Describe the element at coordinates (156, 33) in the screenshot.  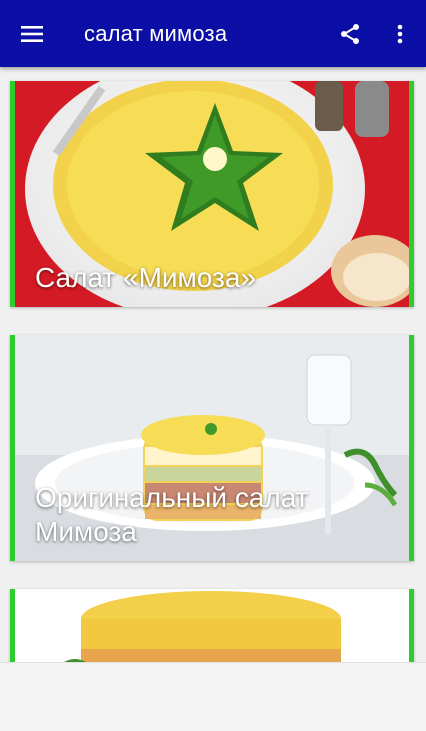
I see `page-title: салат мимоза` at that location.